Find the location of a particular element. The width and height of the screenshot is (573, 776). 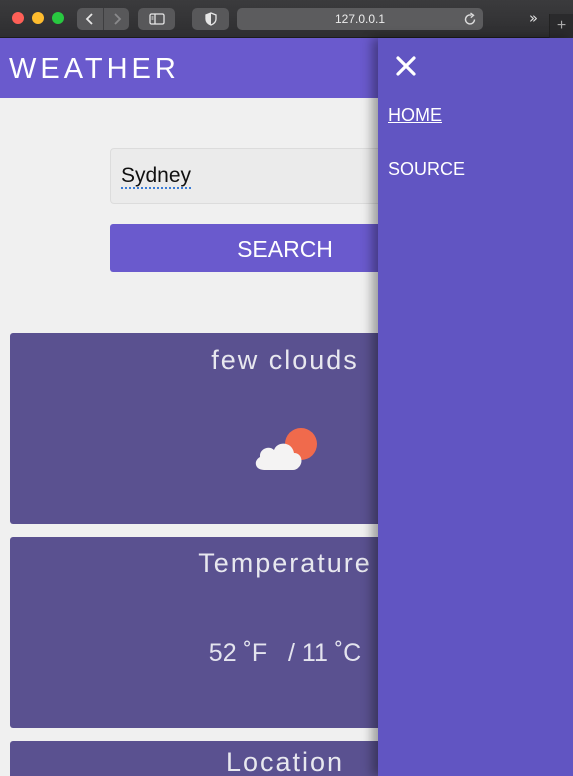

back-icon is located at coordinates (89, 19).